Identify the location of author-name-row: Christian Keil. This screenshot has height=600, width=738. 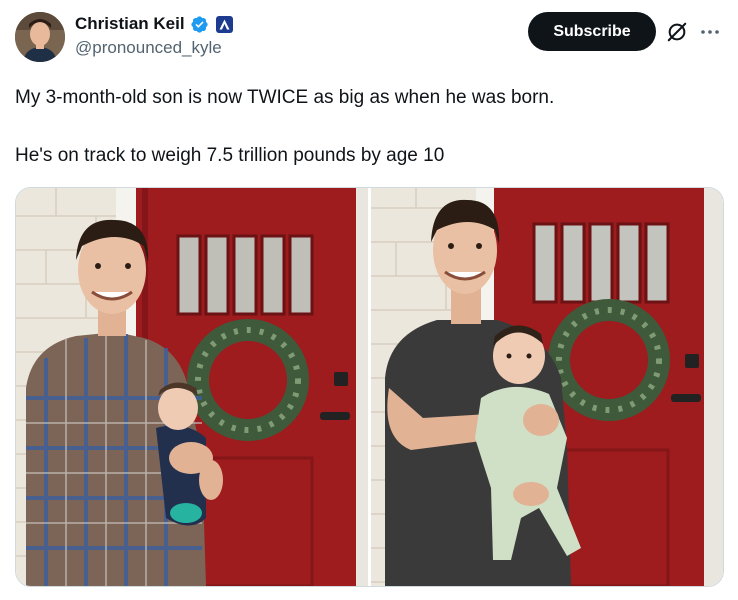
(154, 24).